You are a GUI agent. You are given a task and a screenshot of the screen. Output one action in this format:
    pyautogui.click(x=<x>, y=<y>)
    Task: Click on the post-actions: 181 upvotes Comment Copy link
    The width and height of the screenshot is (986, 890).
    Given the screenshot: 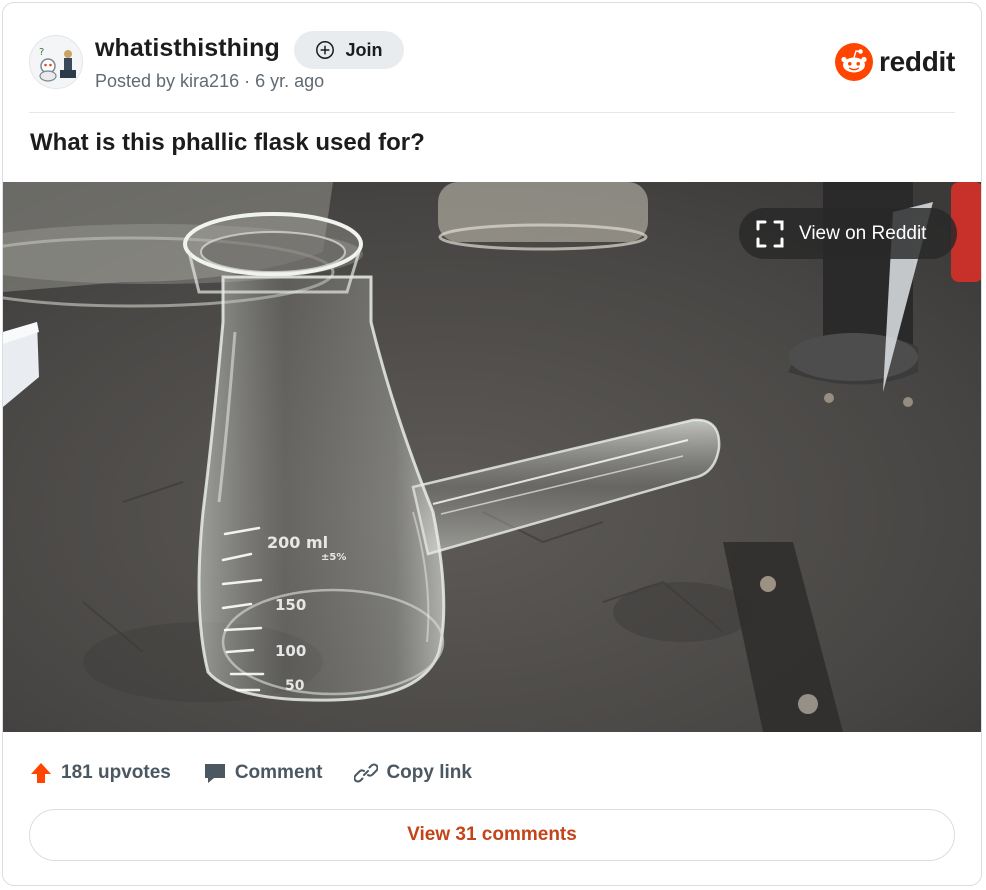 What is the action you would take?
    pyautogui.click(x=266, y=773)
    